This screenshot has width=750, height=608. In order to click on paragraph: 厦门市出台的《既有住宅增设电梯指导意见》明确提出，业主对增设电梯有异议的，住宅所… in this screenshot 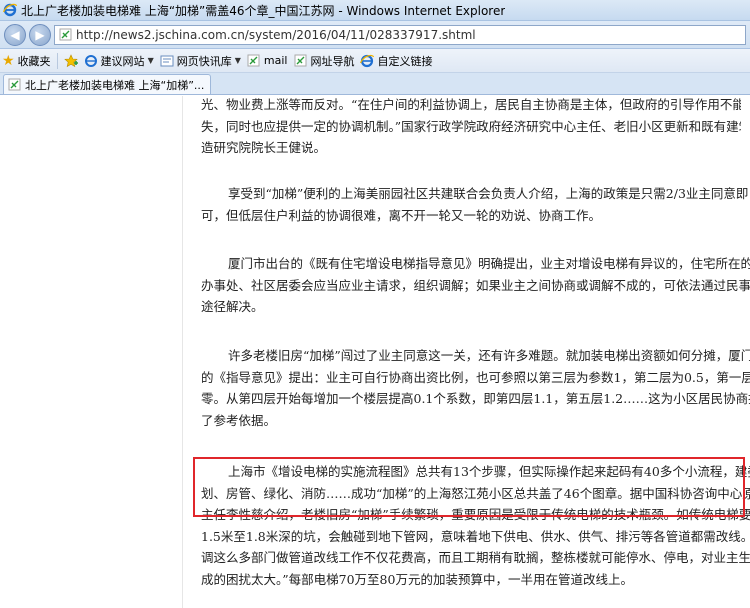, I will do `click(475, 285)`.